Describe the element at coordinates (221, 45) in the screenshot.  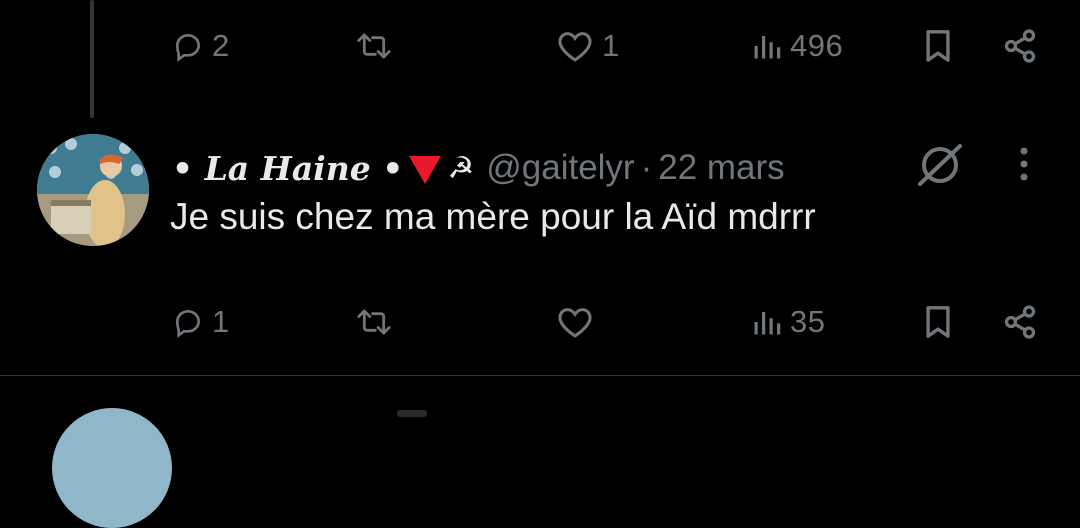
I see `reply-count: 2` at that location.